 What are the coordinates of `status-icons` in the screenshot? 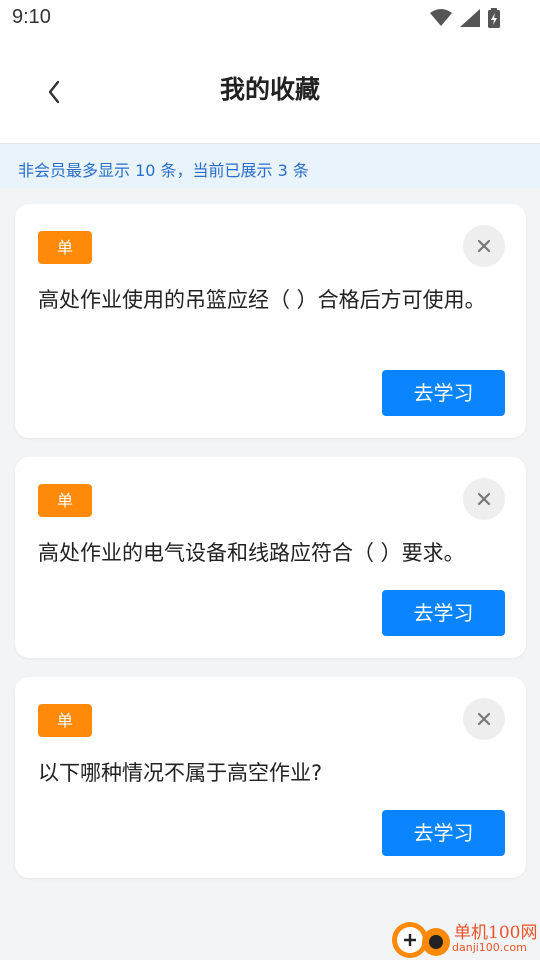 It's located at (465, 18).